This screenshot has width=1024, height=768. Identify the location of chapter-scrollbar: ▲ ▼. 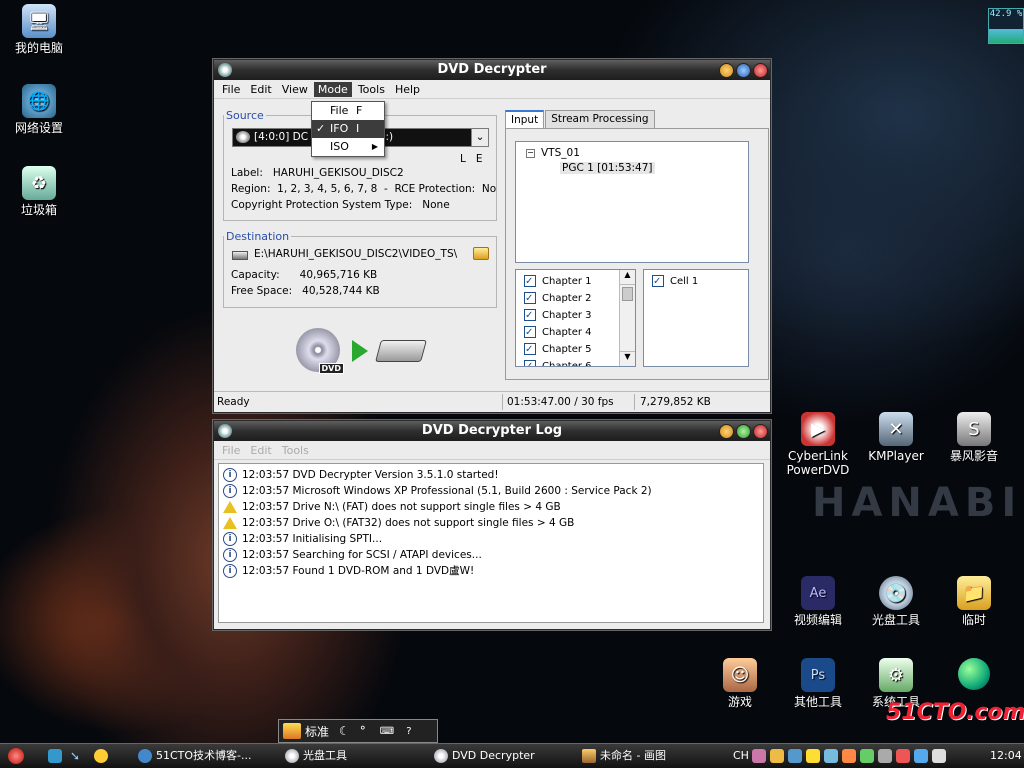
(627, 318).